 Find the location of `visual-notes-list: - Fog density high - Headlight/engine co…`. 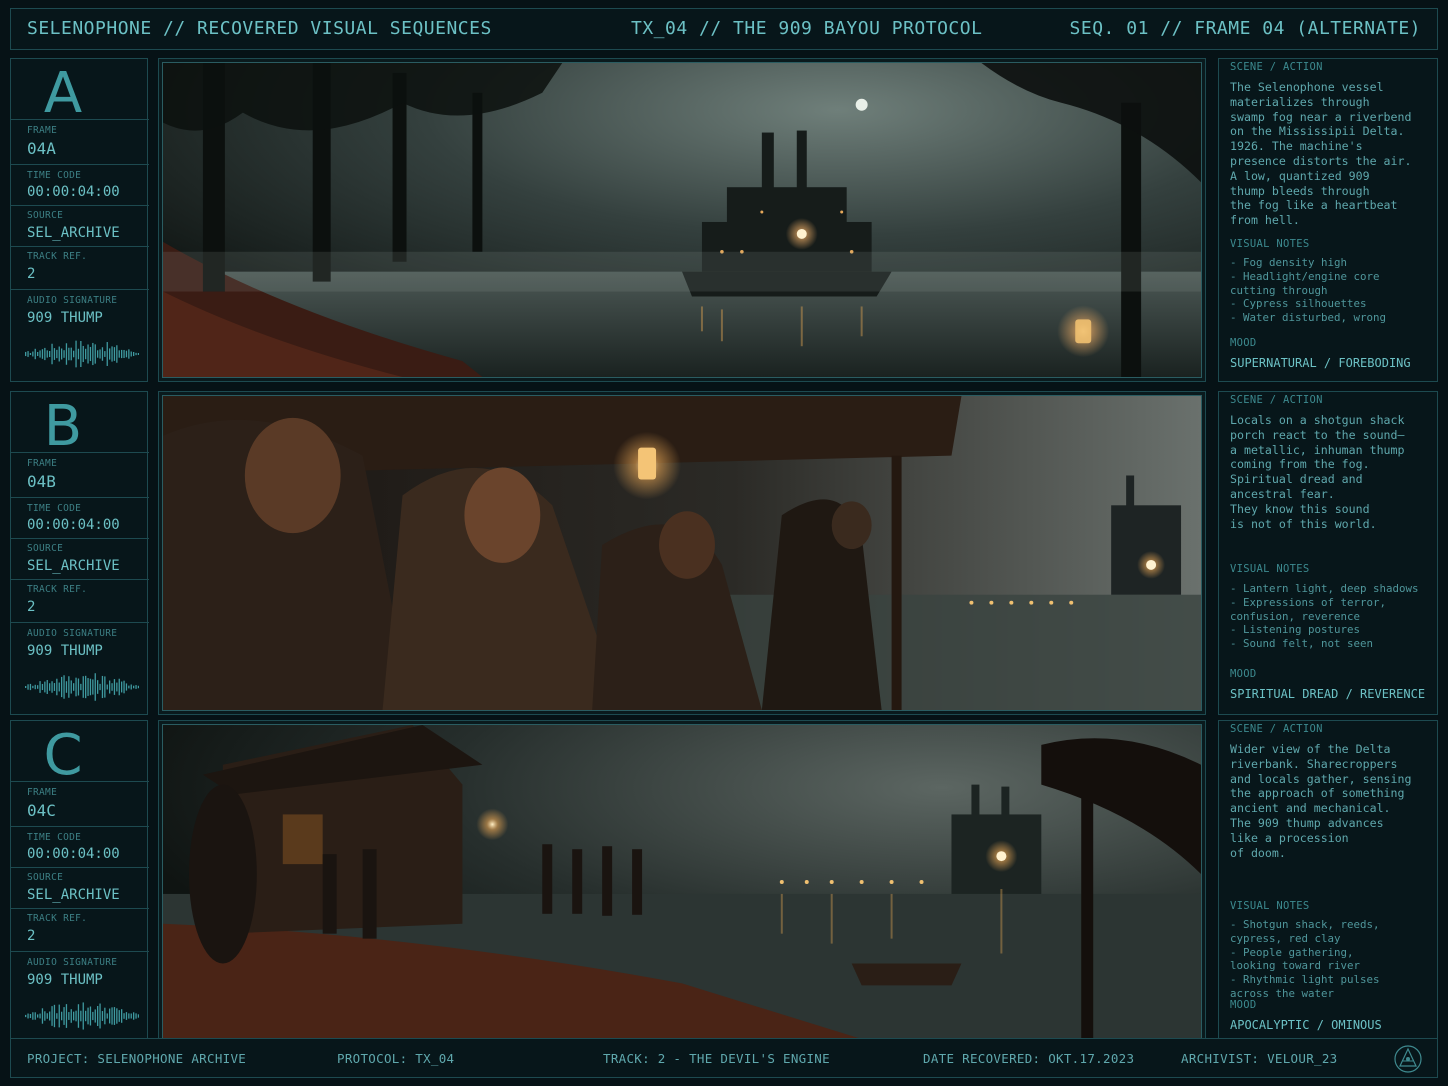

visual-notes-list: - Fog density high - Headlight/engine co… is located at coordinates (1308, 290).